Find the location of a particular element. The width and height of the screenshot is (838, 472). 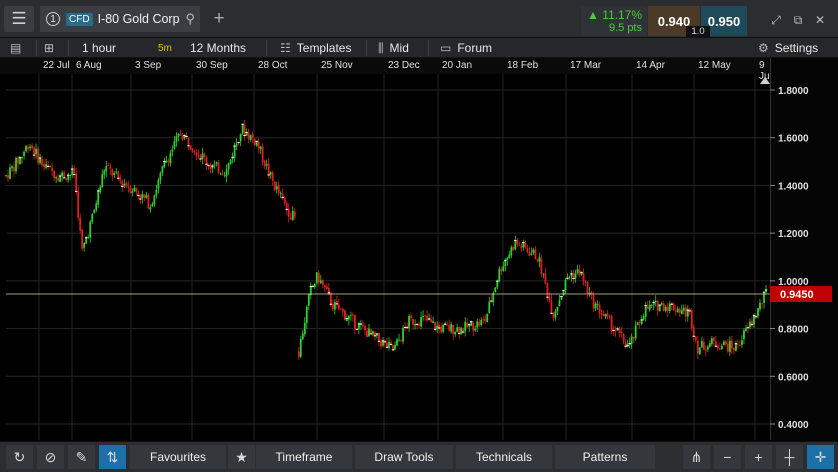

price-tick-label: 1.2000 is located at coordinates (793, 234).